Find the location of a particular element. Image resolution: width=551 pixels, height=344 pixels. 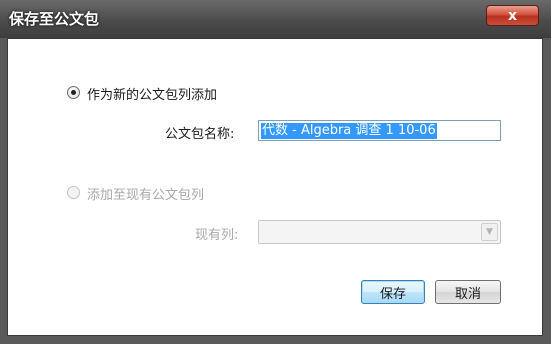

portfolio-name-label: 公文包名称: is located at coordinates (200, 134).